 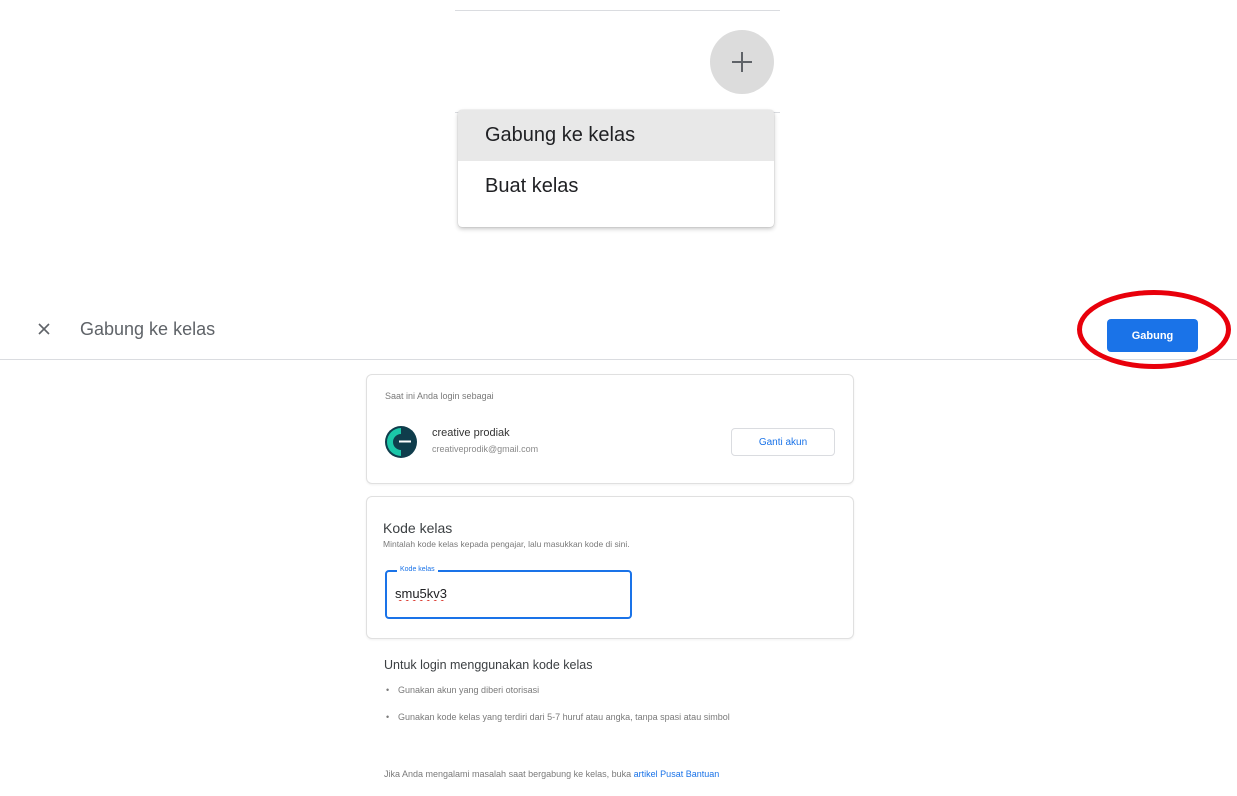 What do you see at coordinates (418, 528) in the screenshot?
I see `class-code-title: Kode kelas` at bounding box center [418, 528].